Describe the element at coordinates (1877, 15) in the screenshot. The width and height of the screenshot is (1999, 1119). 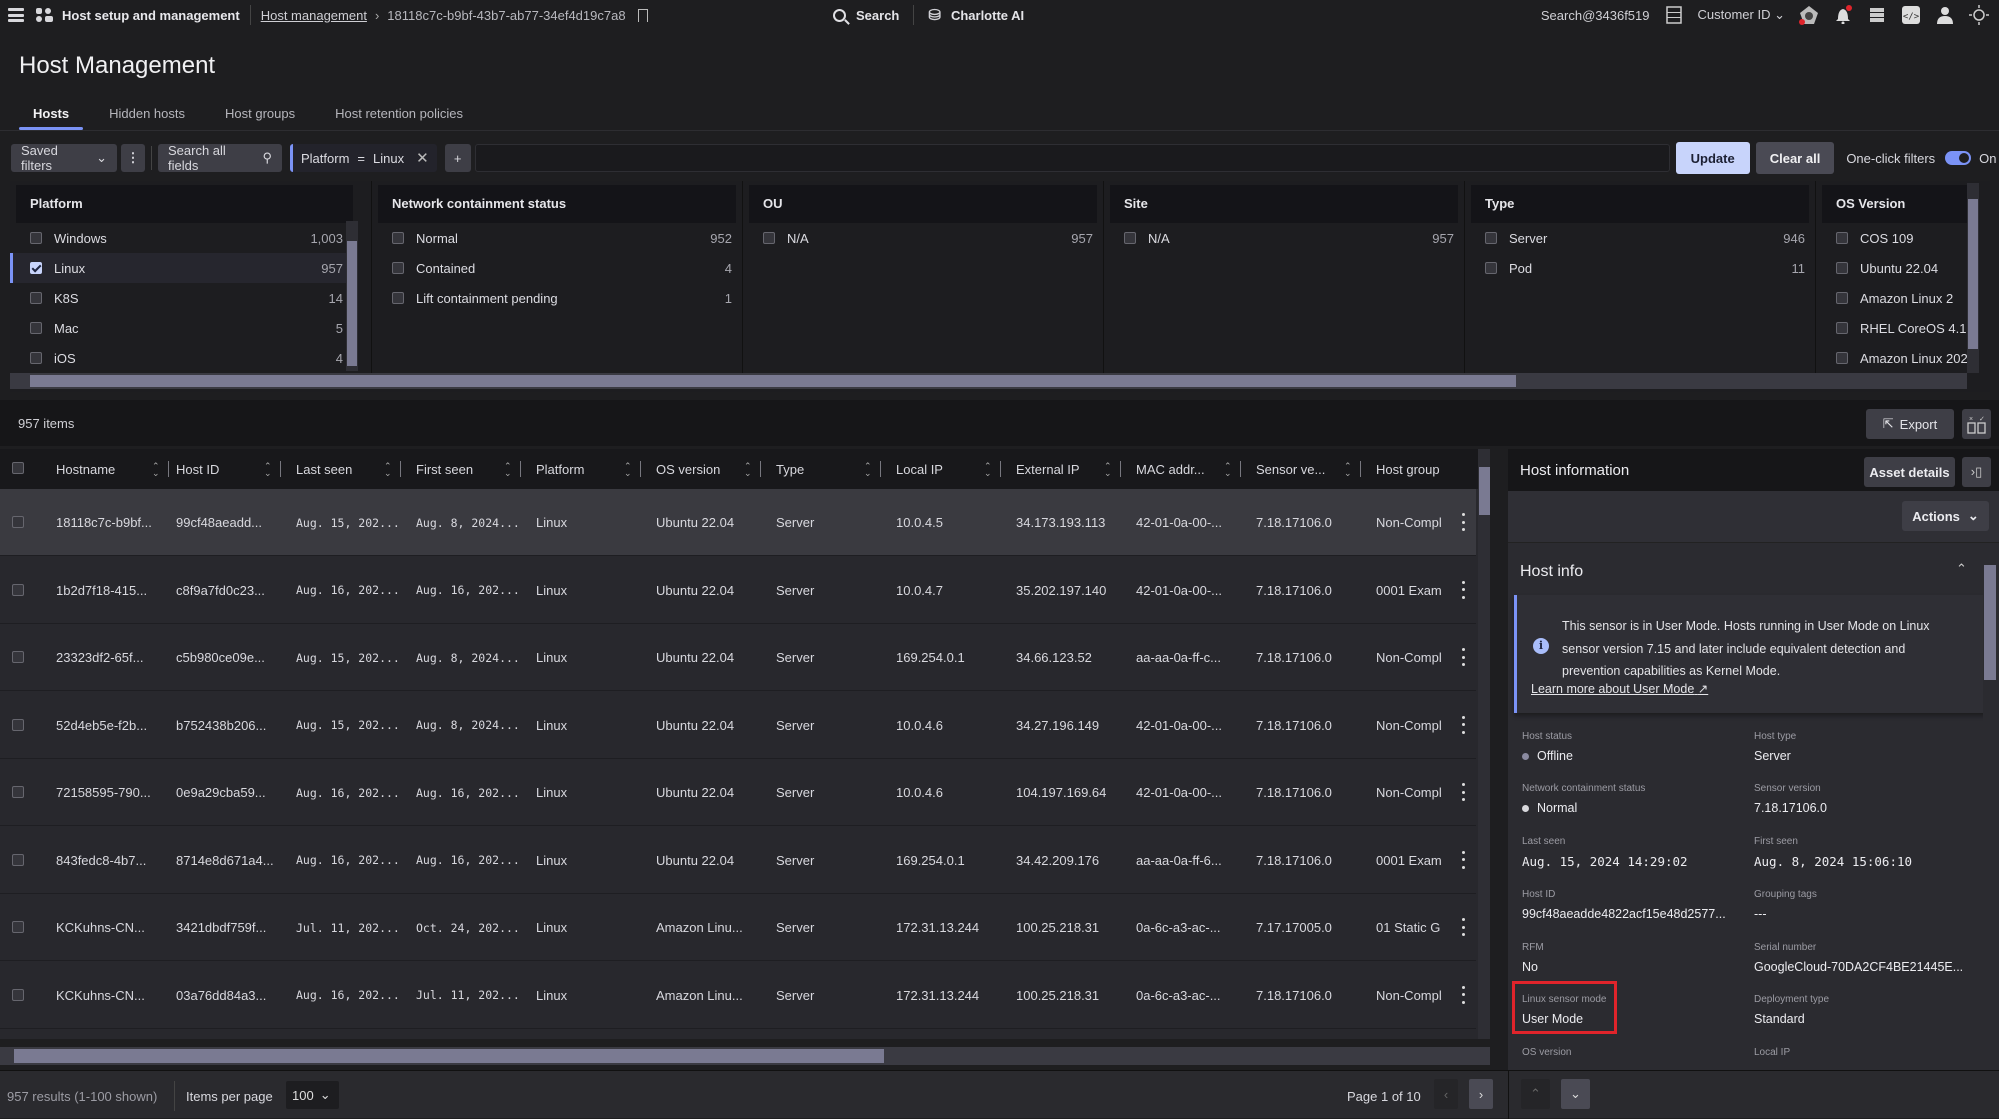
I see `messages-icon` at that location.